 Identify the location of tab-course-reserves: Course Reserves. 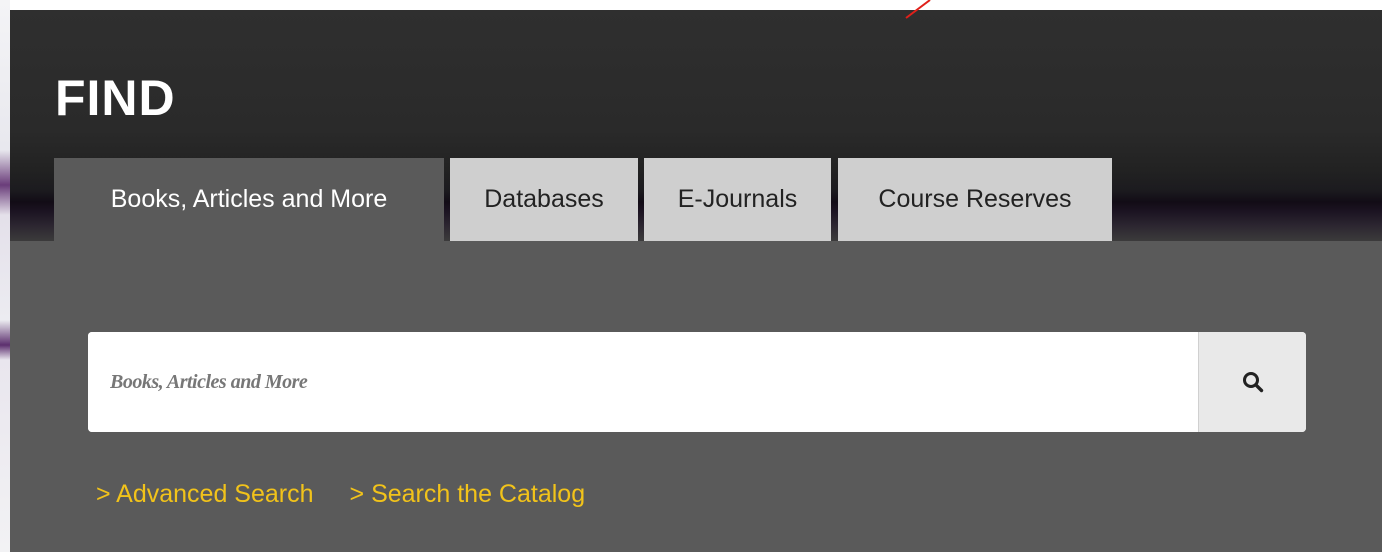
(975, 199).